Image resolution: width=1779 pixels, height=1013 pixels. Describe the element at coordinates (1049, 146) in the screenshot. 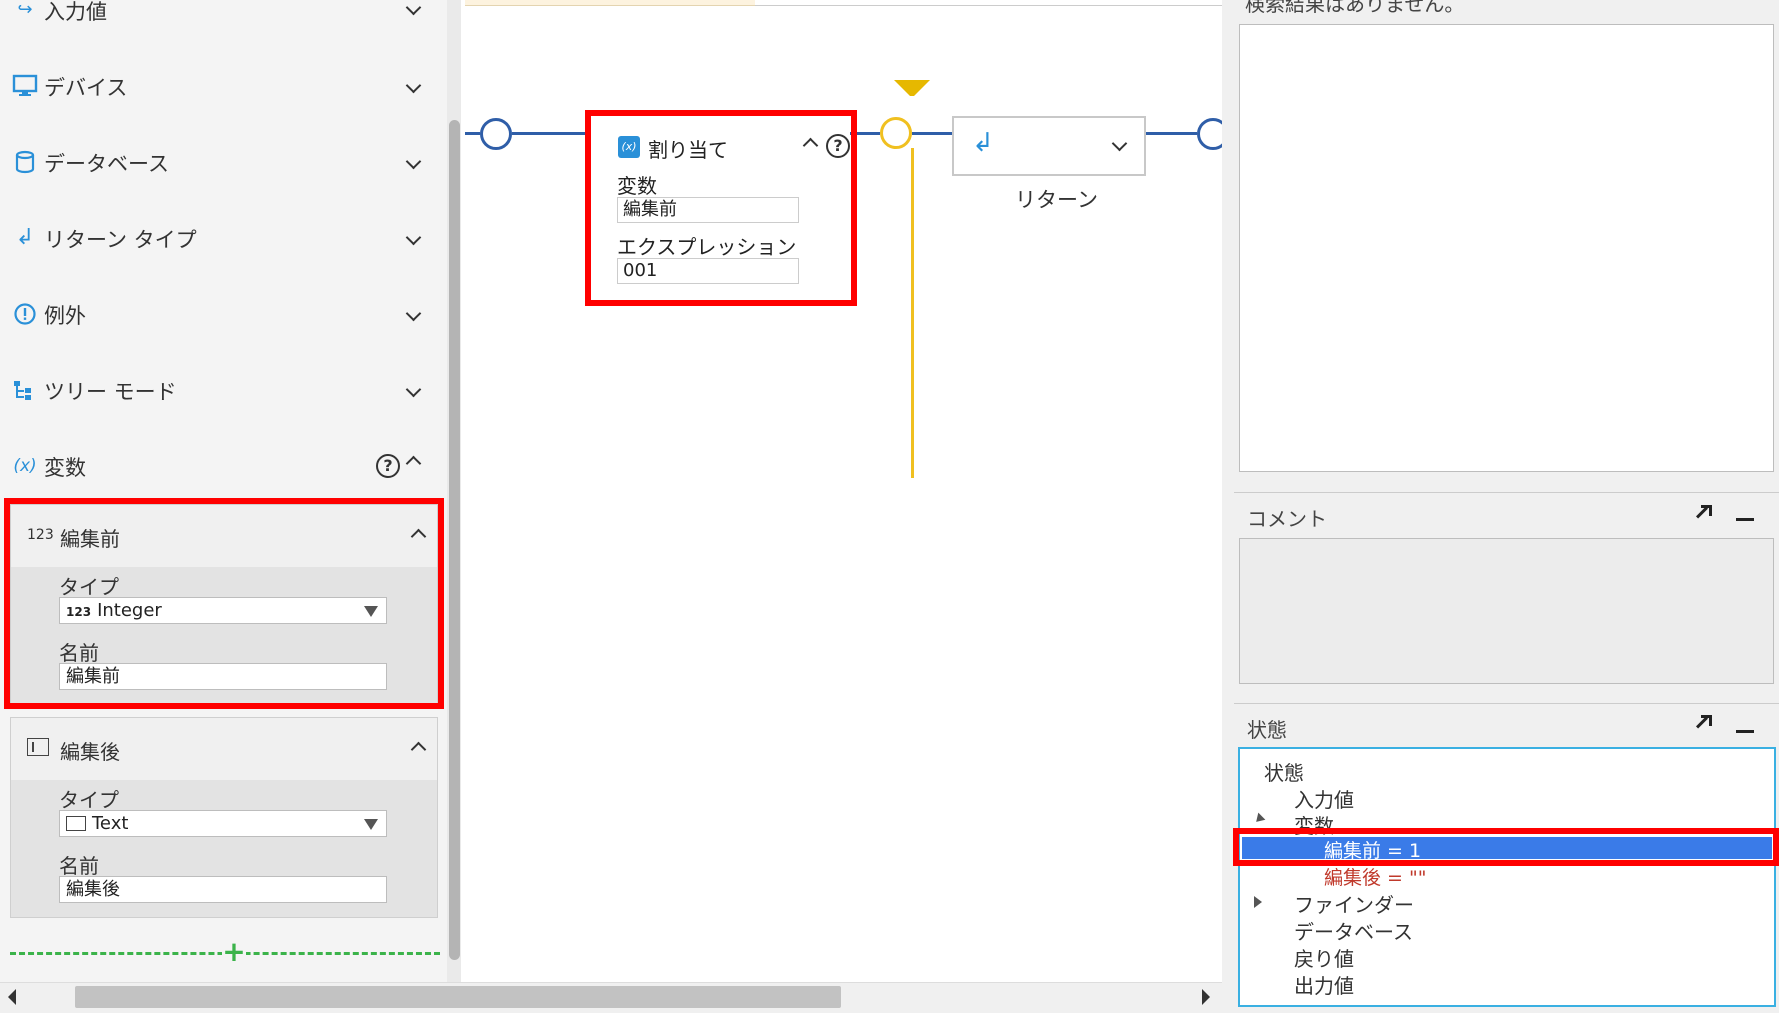

I see `return-node: ↲` at that location.